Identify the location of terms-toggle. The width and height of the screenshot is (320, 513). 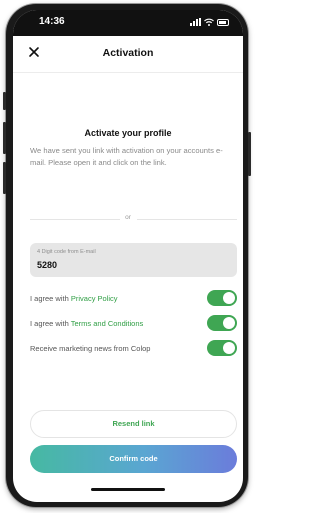
(222, 323).